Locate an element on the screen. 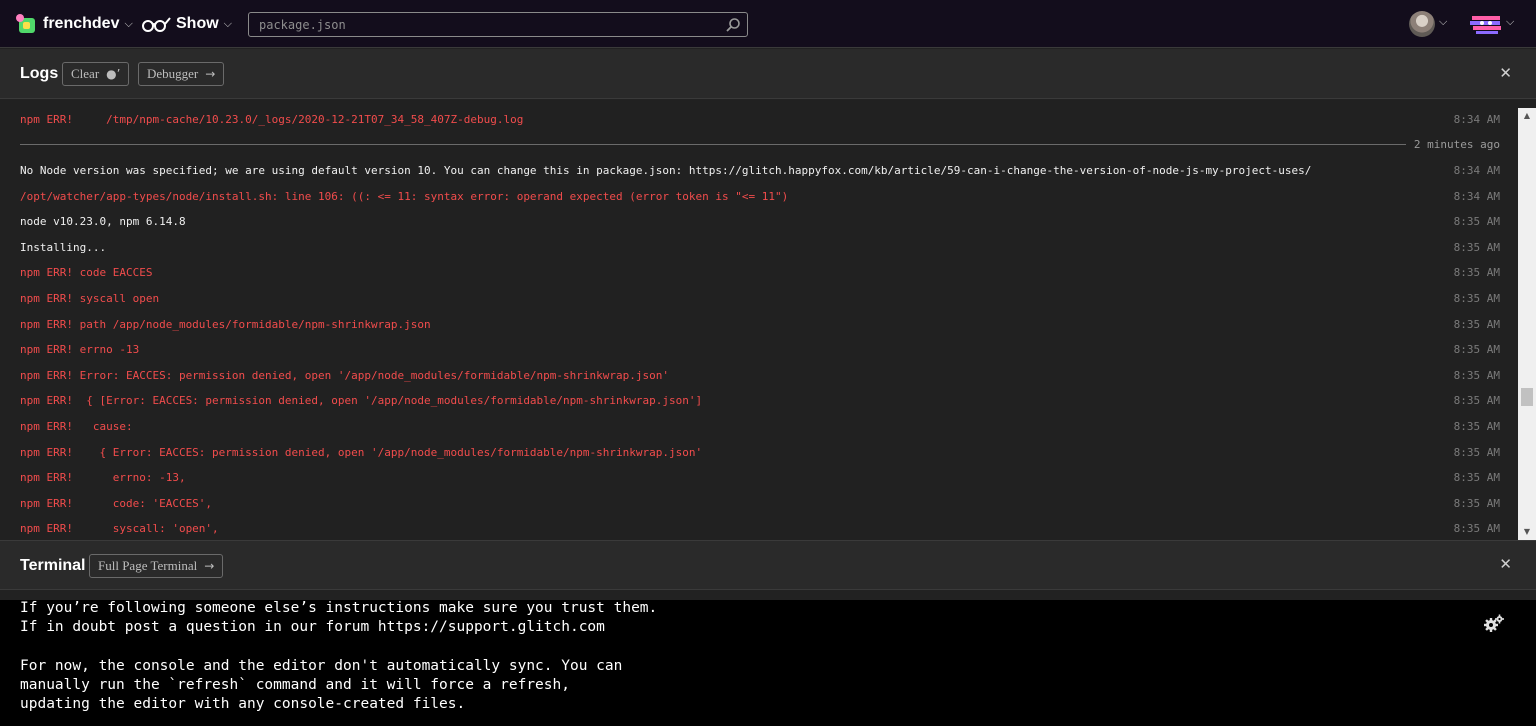 This screenshot has width=1536, height=726. log-message: npm ERR! errno: -13, is located at coordinates (103, 478).